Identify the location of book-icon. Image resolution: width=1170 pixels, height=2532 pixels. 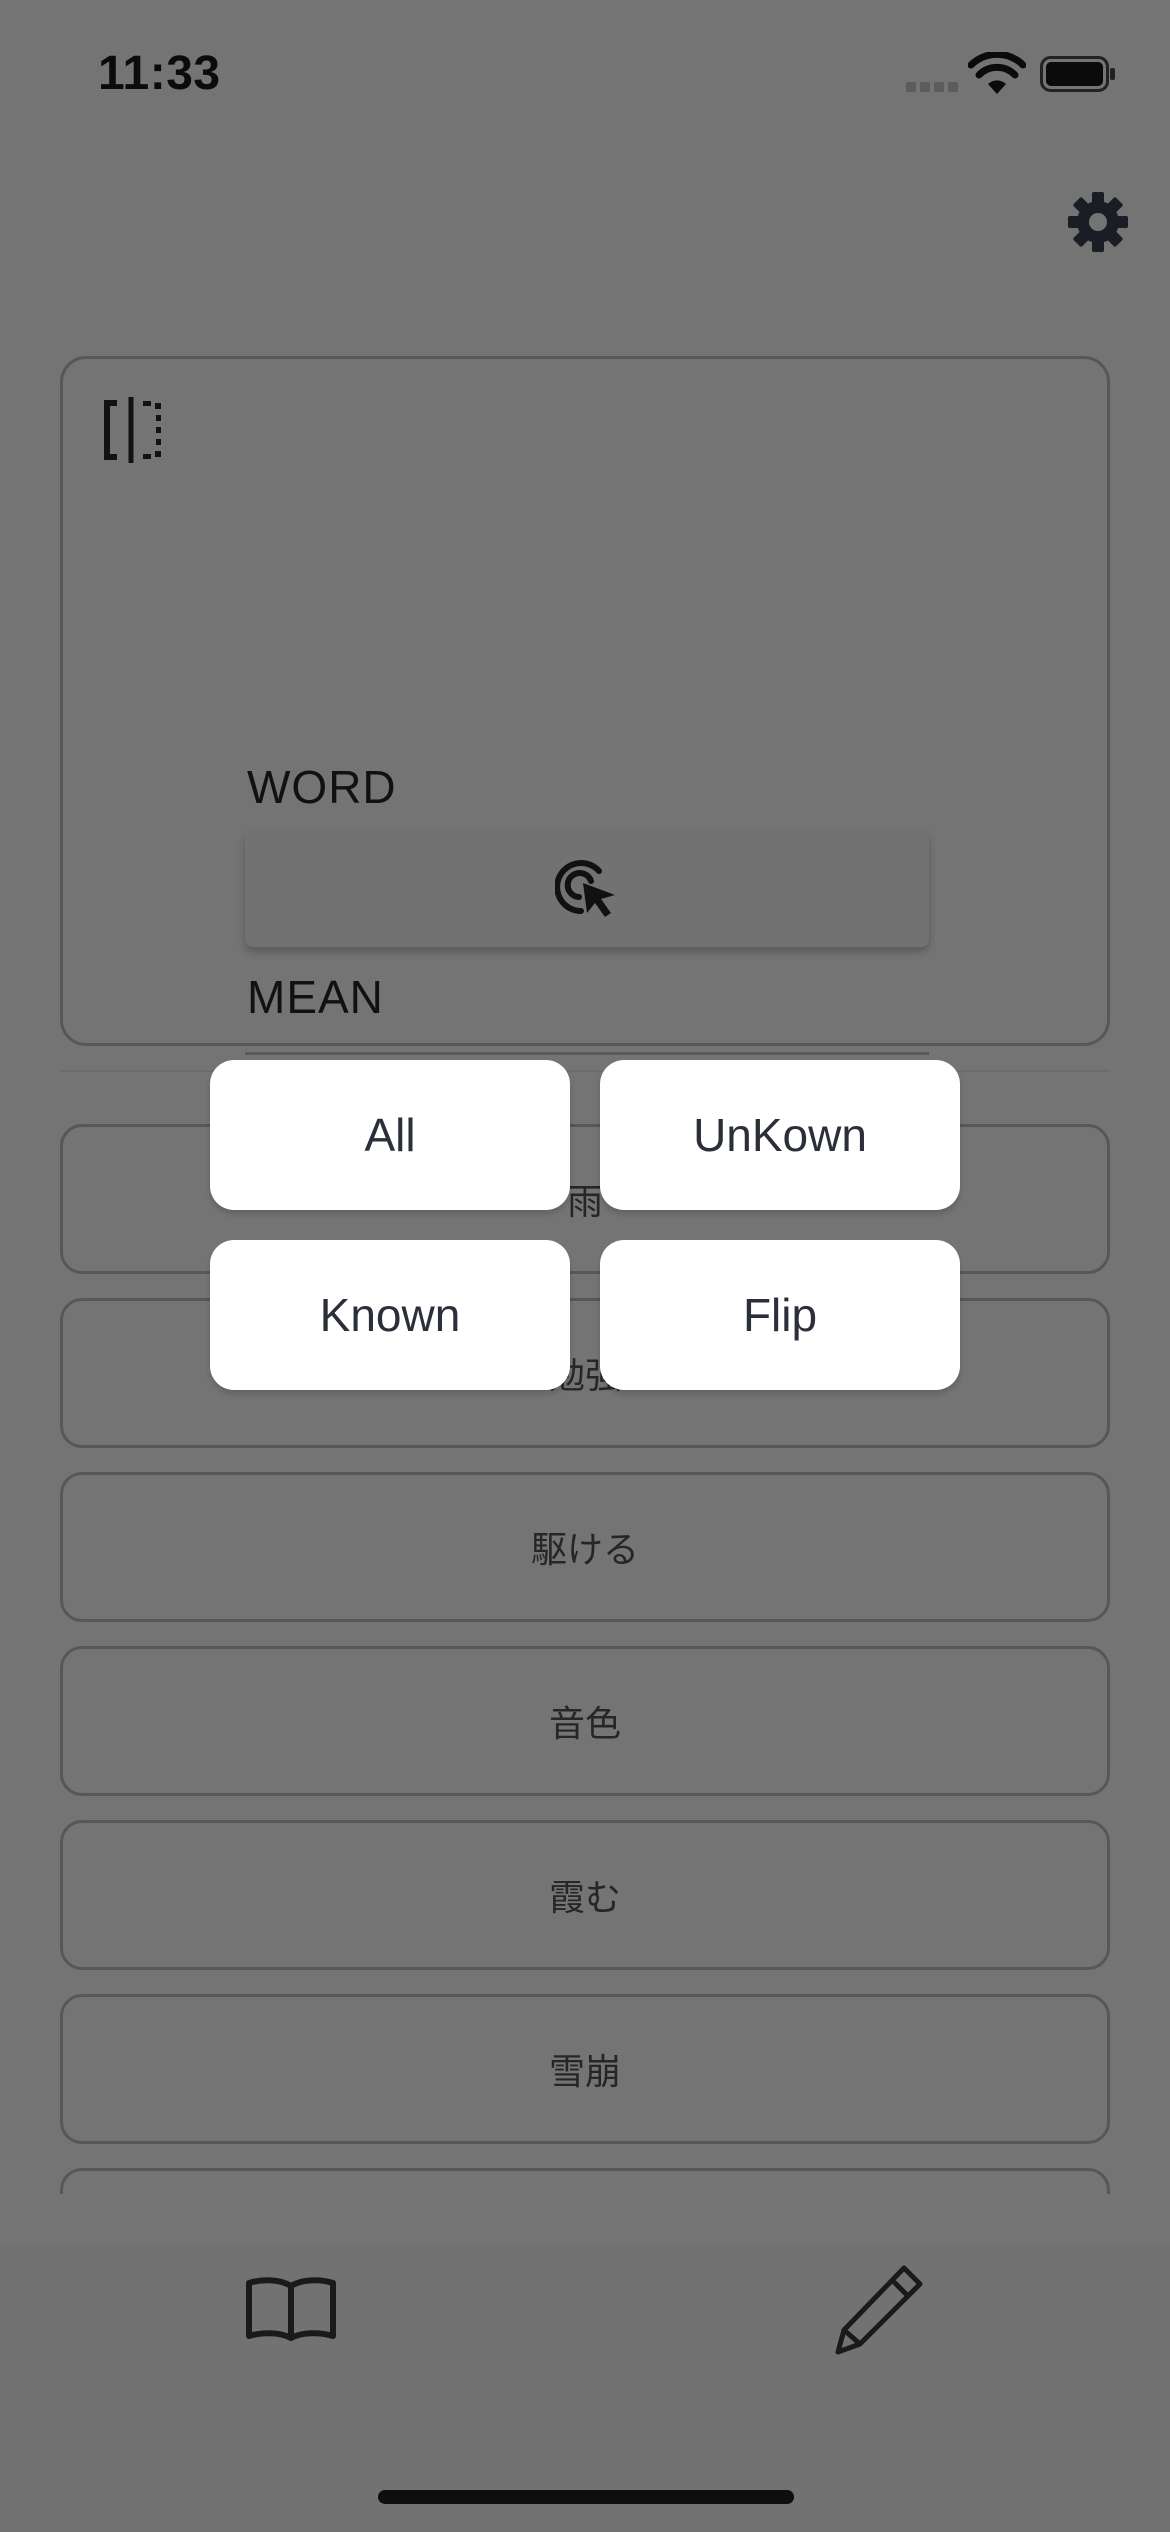
(291, 2309).